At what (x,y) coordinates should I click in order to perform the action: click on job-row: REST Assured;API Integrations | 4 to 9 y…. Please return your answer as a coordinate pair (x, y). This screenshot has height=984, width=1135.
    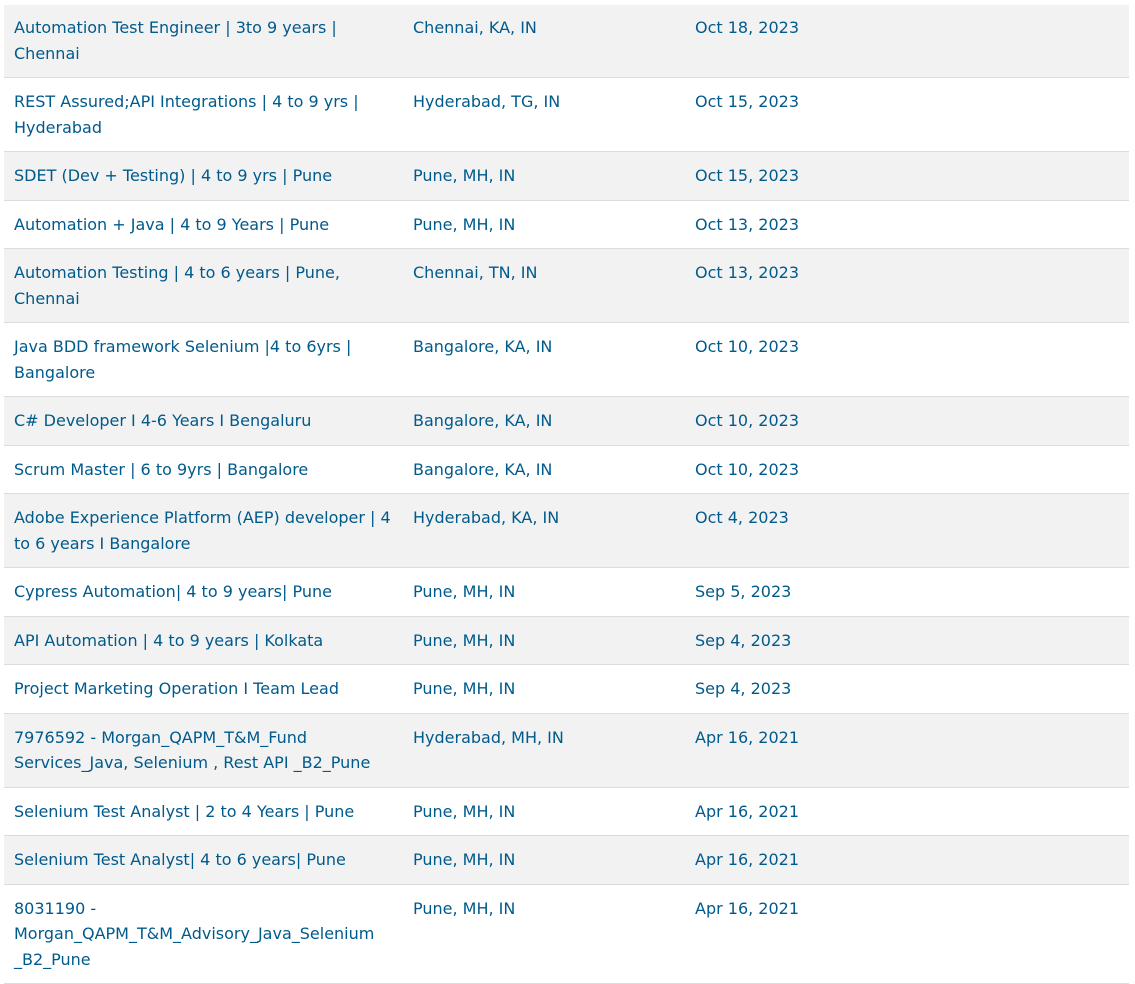
    Looking at the image, I should click on (566, 114).